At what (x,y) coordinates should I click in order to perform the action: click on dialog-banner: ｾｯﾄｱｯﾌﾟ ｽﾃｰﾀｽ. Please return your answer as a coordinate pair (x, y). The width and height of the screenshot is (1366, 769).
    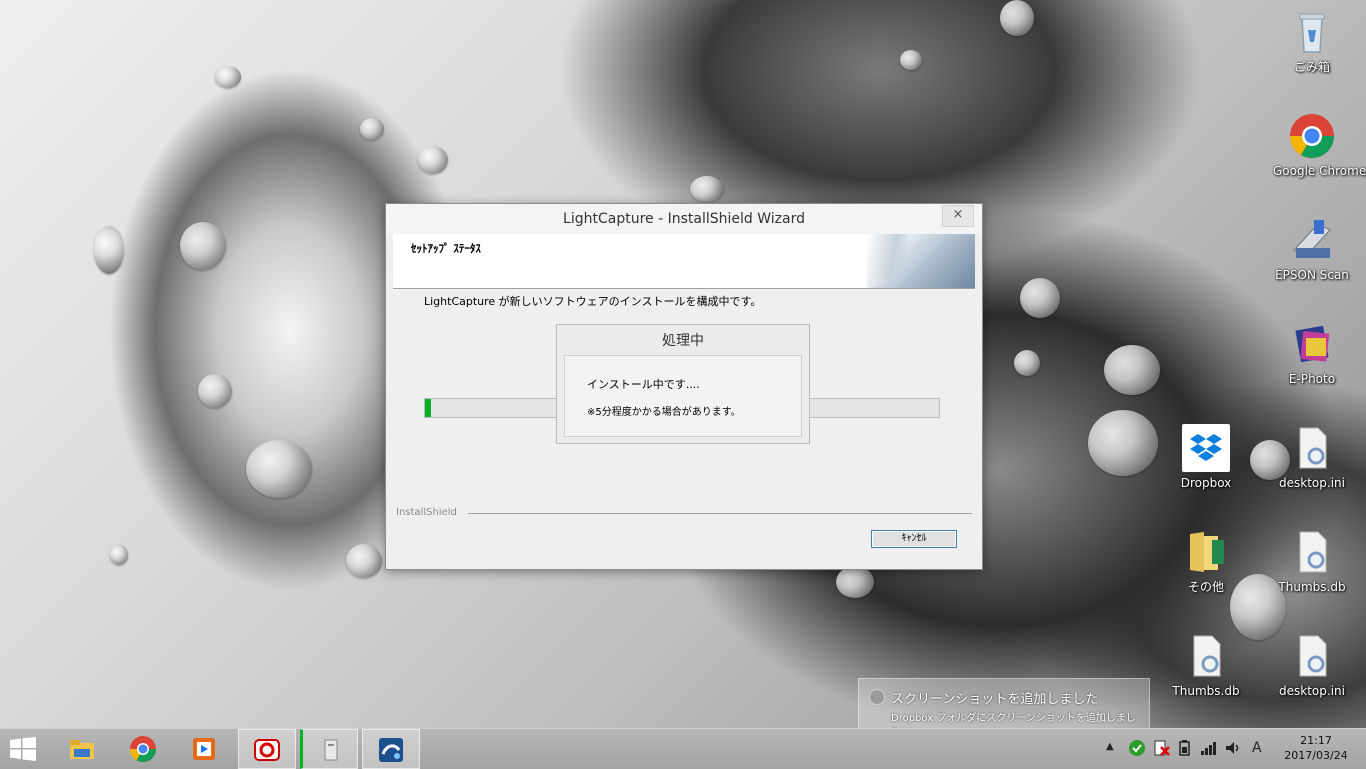
    Looking at the image, I should click on (684, 261).